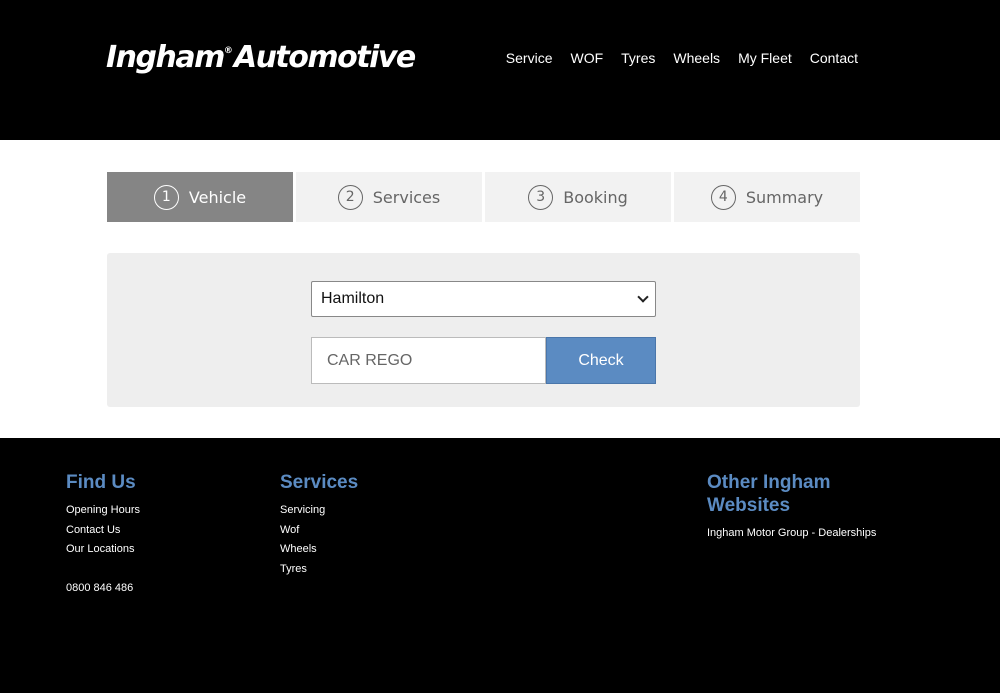 This screenshot has height=693, width=1000. I want to click on step-label: Services, so click(406, 197).